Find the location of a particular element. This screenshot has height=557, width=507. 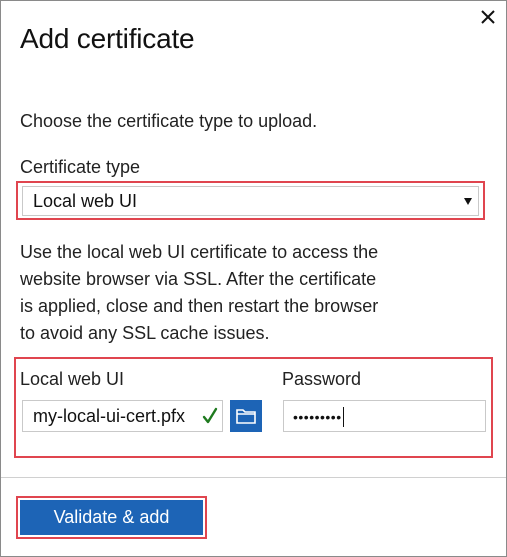

description-line: to avoid any SSL cache issues. is located at coordinates (145, 333).